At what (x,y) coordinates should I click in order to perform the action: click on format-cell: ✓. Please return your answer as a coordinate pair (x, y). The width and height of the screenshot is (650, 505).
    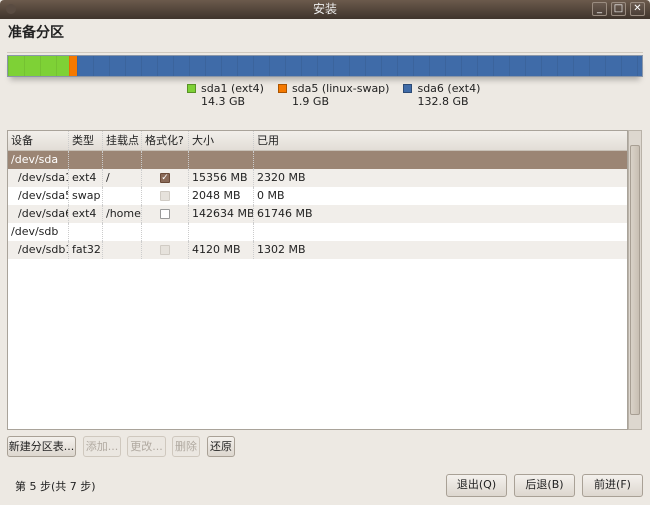
    Looking at the image, I should click on (165, 178).